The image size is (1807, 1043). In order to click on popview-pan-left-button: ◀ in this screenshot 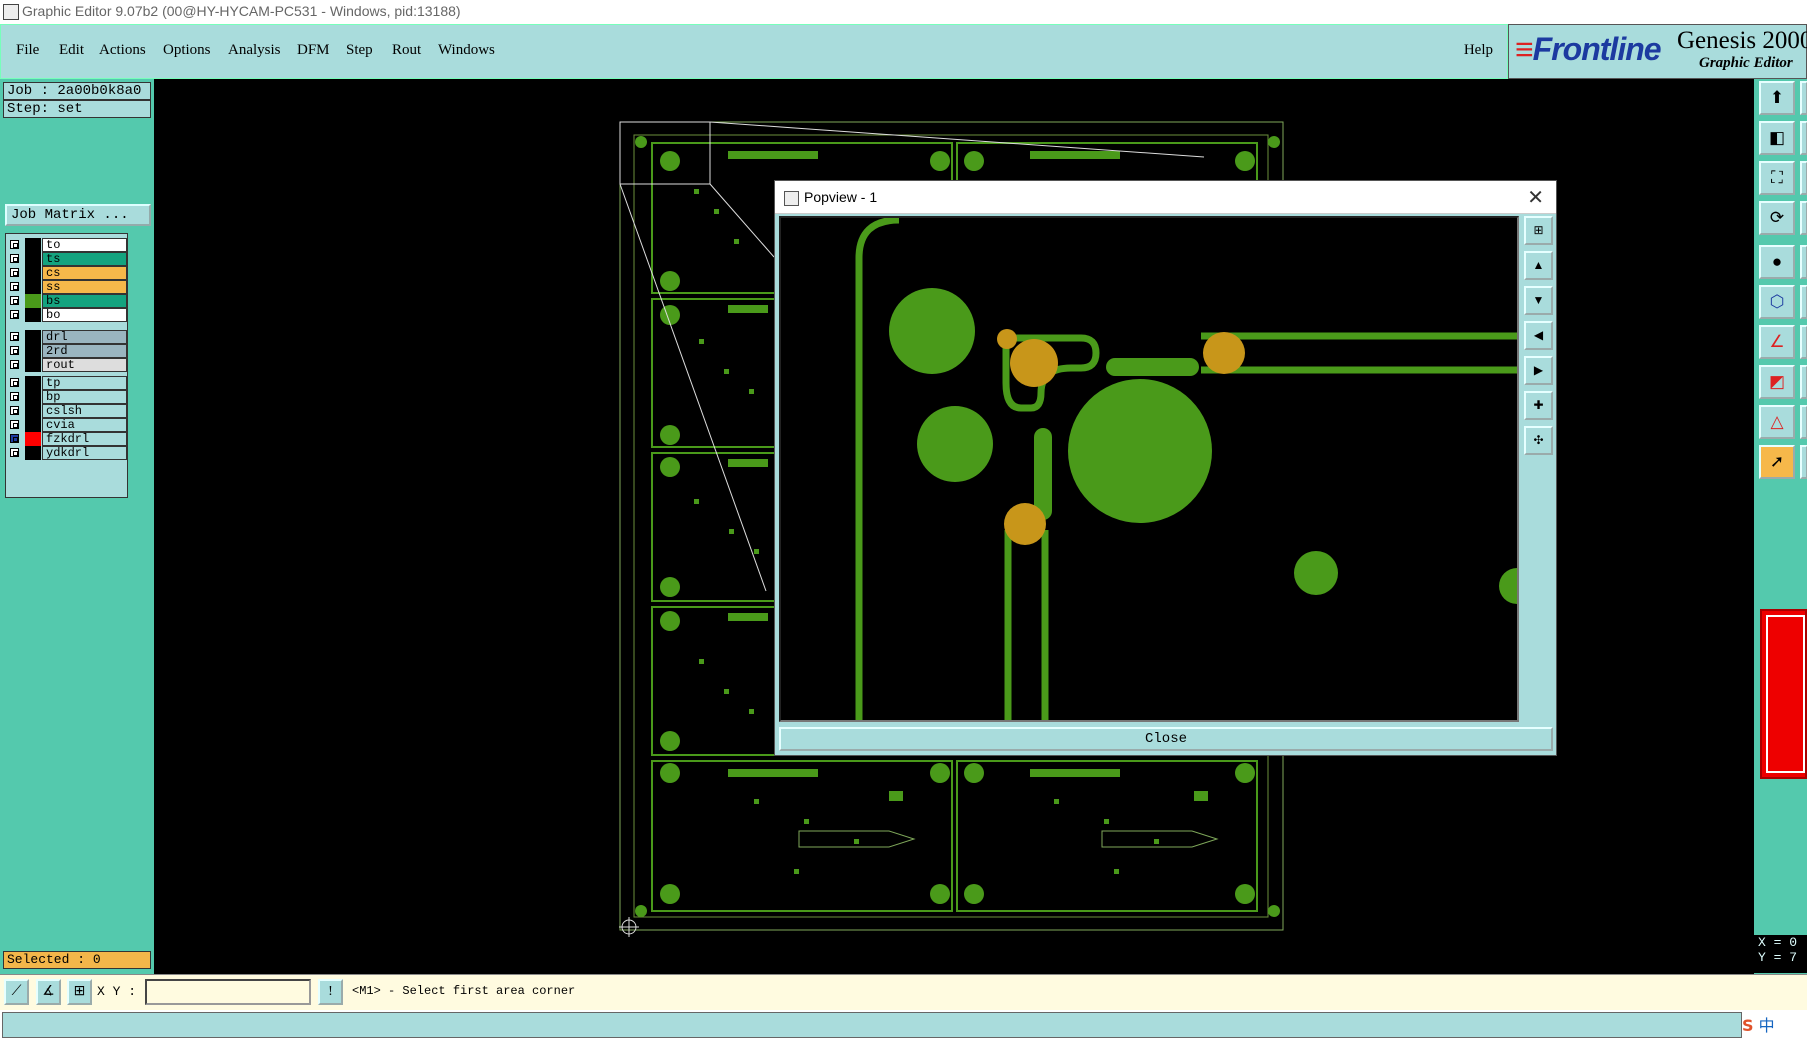, I will do `click(1538, 335)`.